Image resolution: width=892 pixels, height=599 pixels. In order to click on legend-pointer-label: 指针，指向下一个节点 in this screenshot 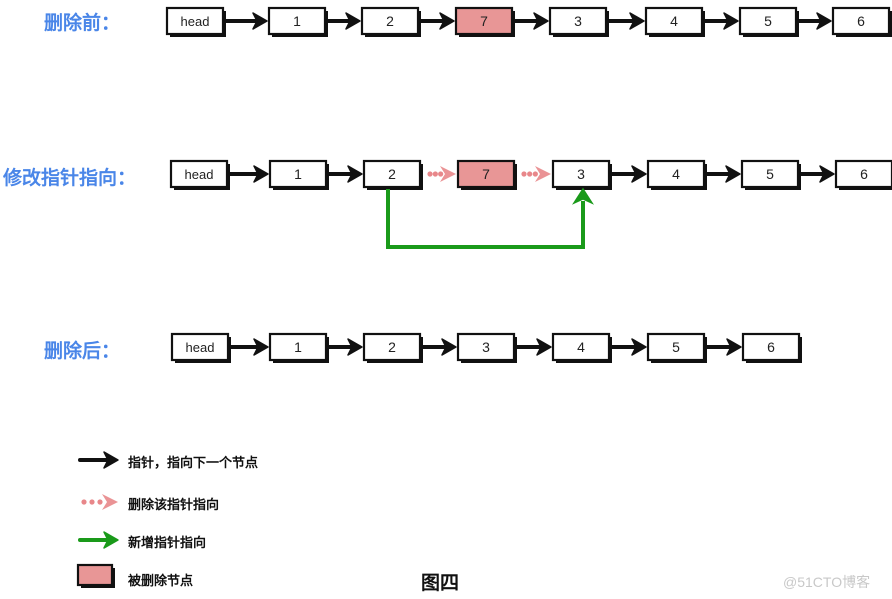, I will do `click(193, 463)`.